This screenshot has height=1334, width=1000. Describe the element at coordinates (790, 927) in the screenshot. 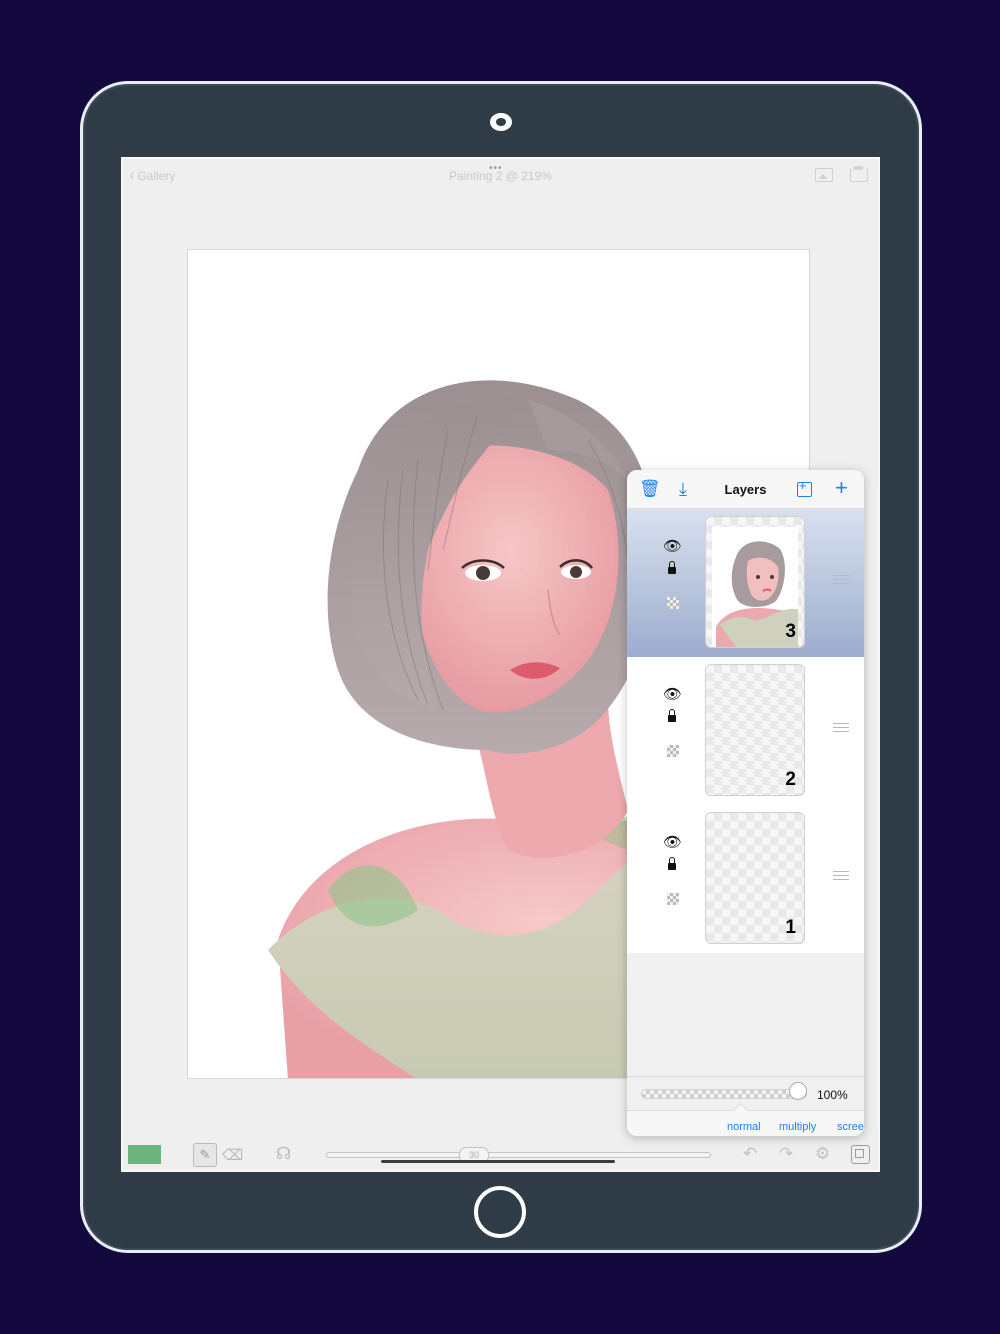

I see `layer-number: 1` at that location.